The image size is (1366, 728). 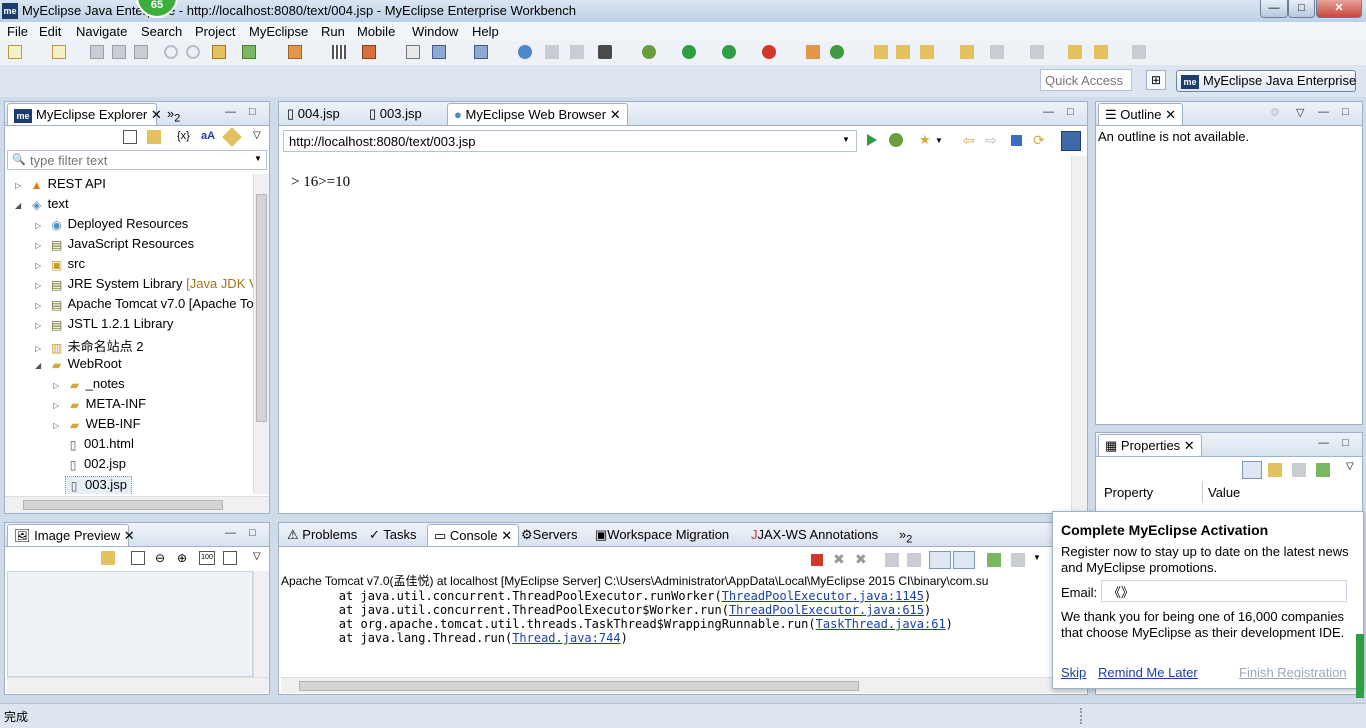 I want to click on tree-item-apache-tomcat: ▷ ▤ Apache Tomcat v7.0 [Apache To, so click(x=144, y=306).